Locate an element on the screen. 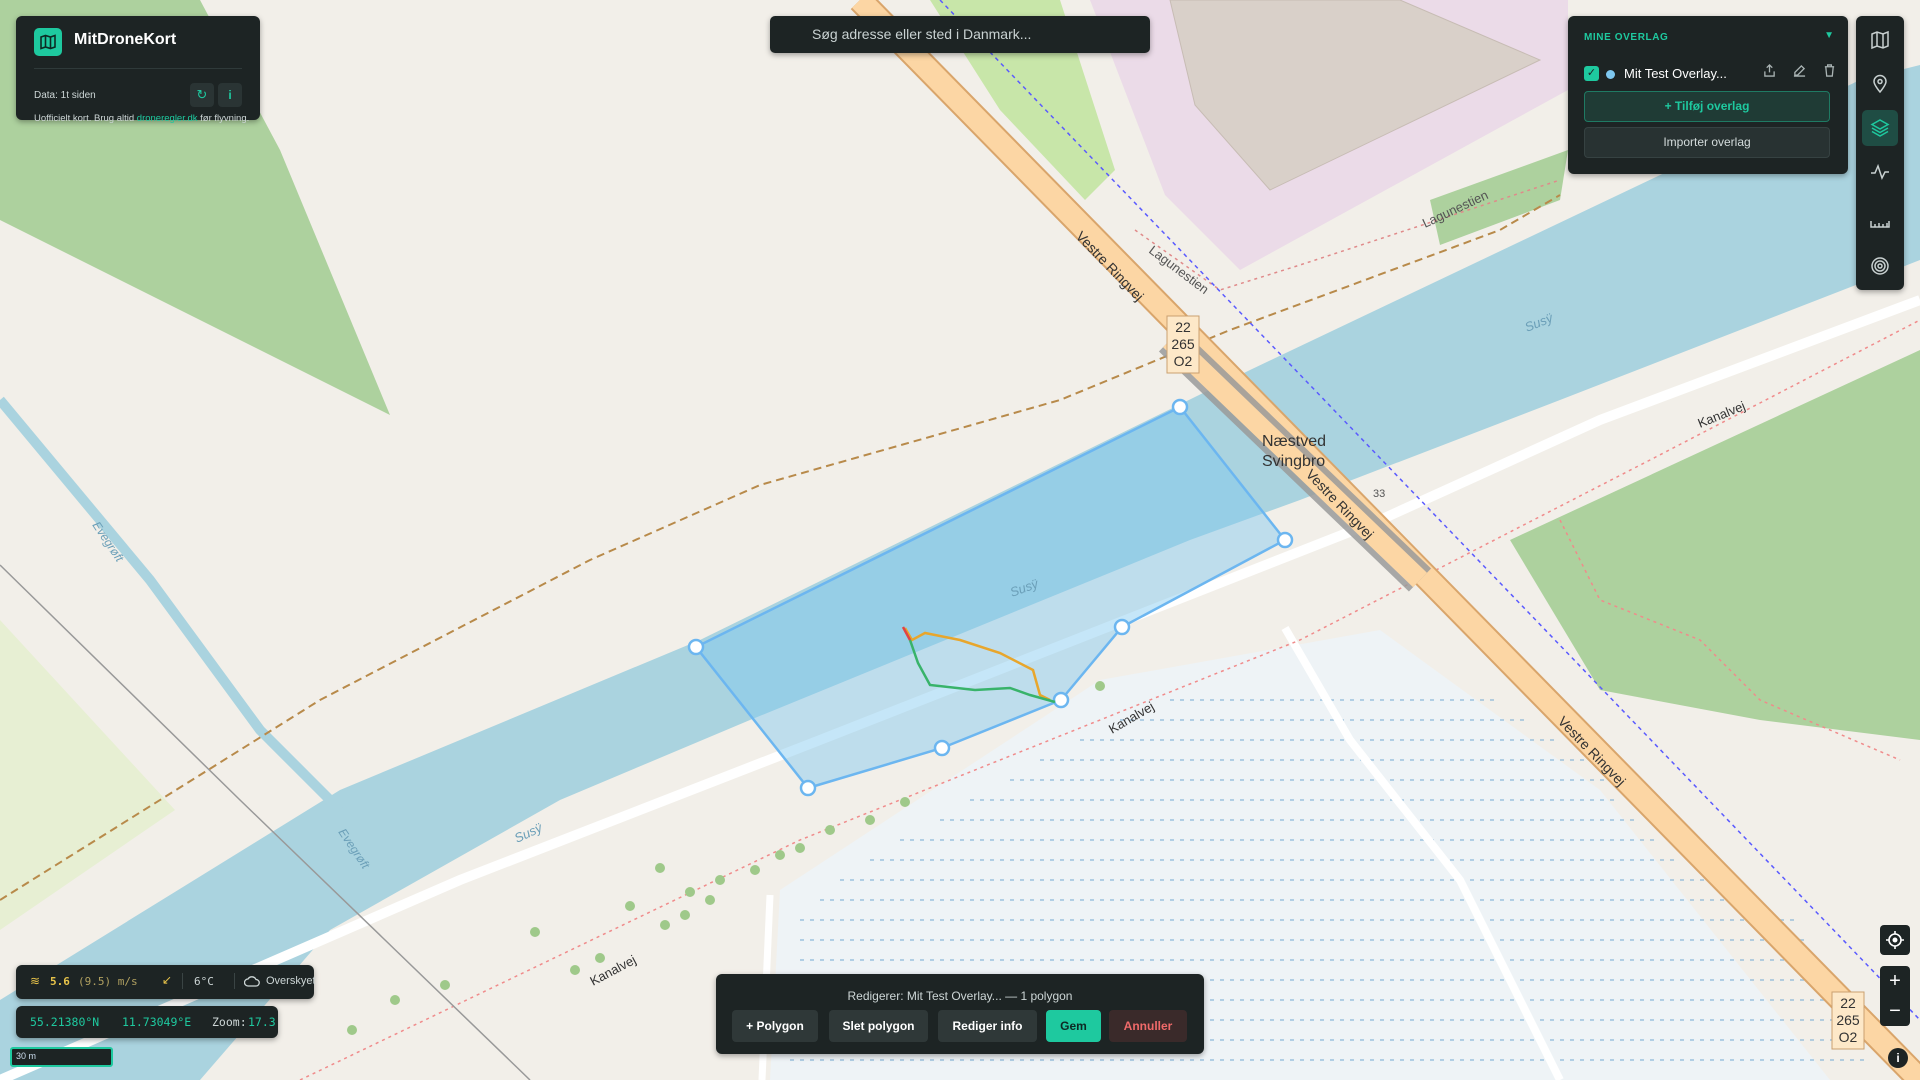  ruler-button is located at coordinates (1880, 224).